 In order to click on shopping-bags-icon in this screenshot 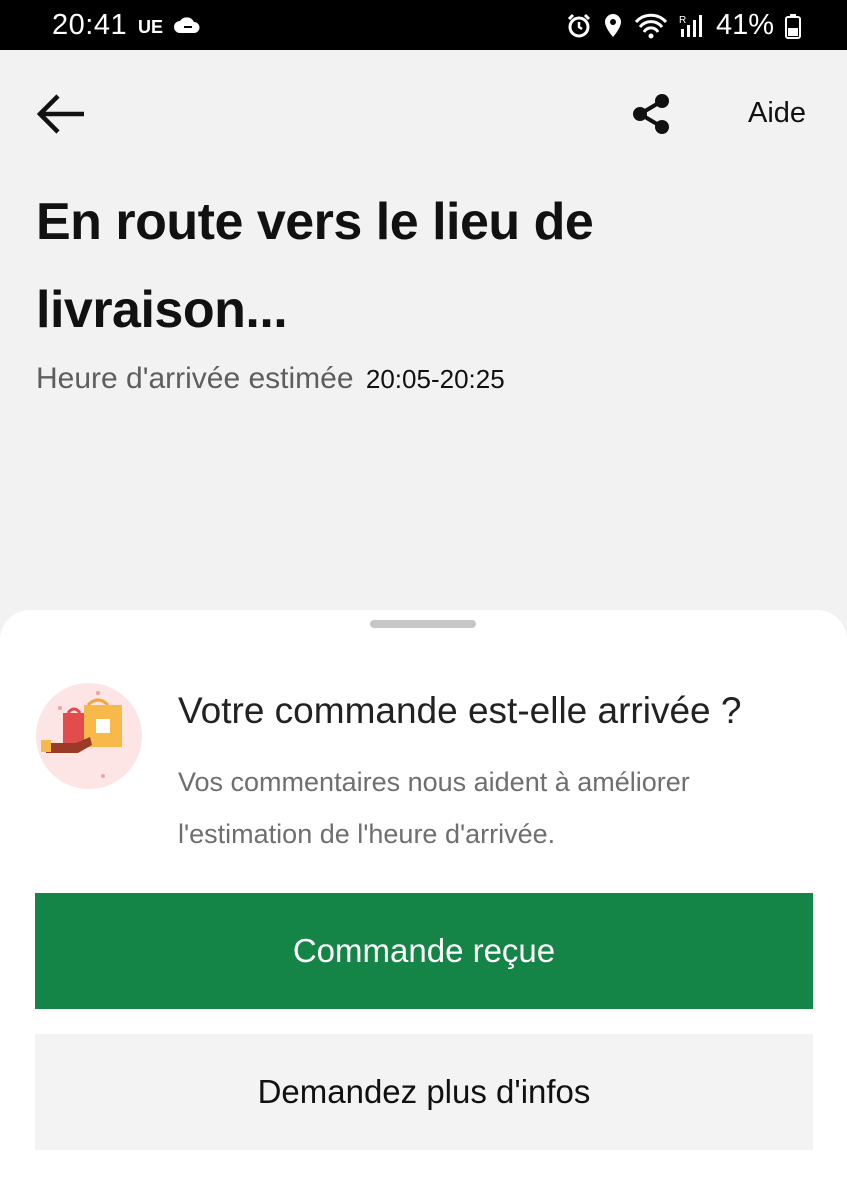, I will do `click(89, 736)`.